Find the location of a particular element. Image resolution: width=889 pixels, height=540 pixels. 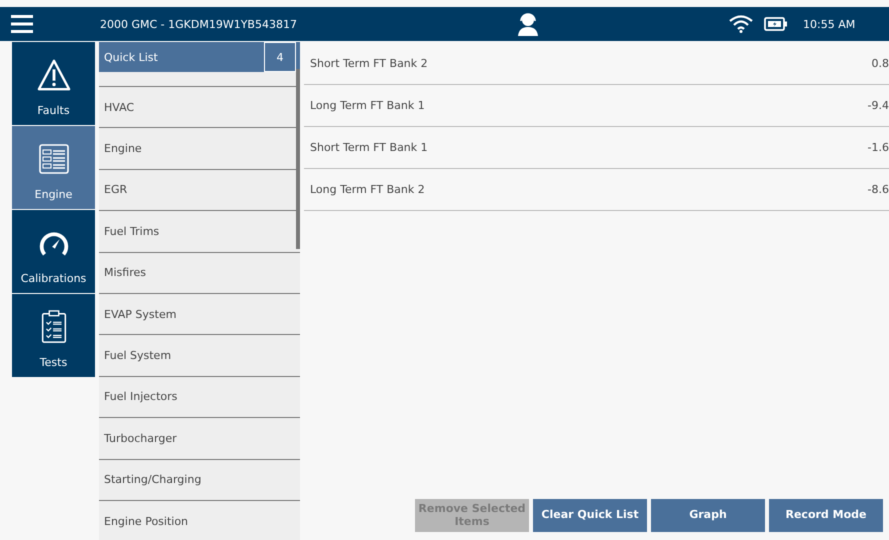

menu-icon is located at coordinates (22, 24).